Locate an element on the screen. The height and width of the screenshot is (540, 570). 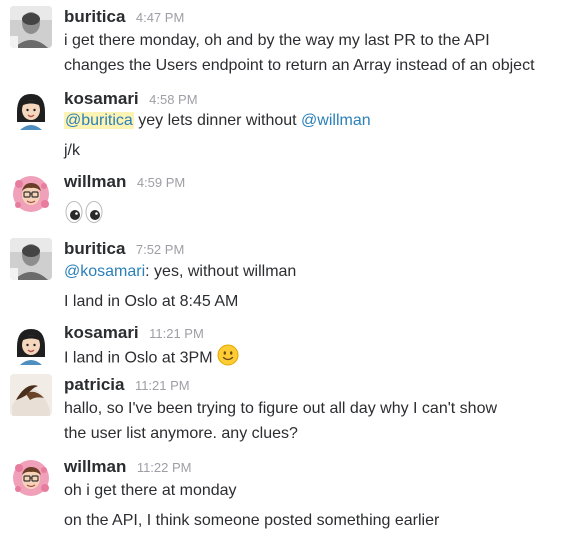
mention-user: @kosamari is located at coordinates (104, 271).